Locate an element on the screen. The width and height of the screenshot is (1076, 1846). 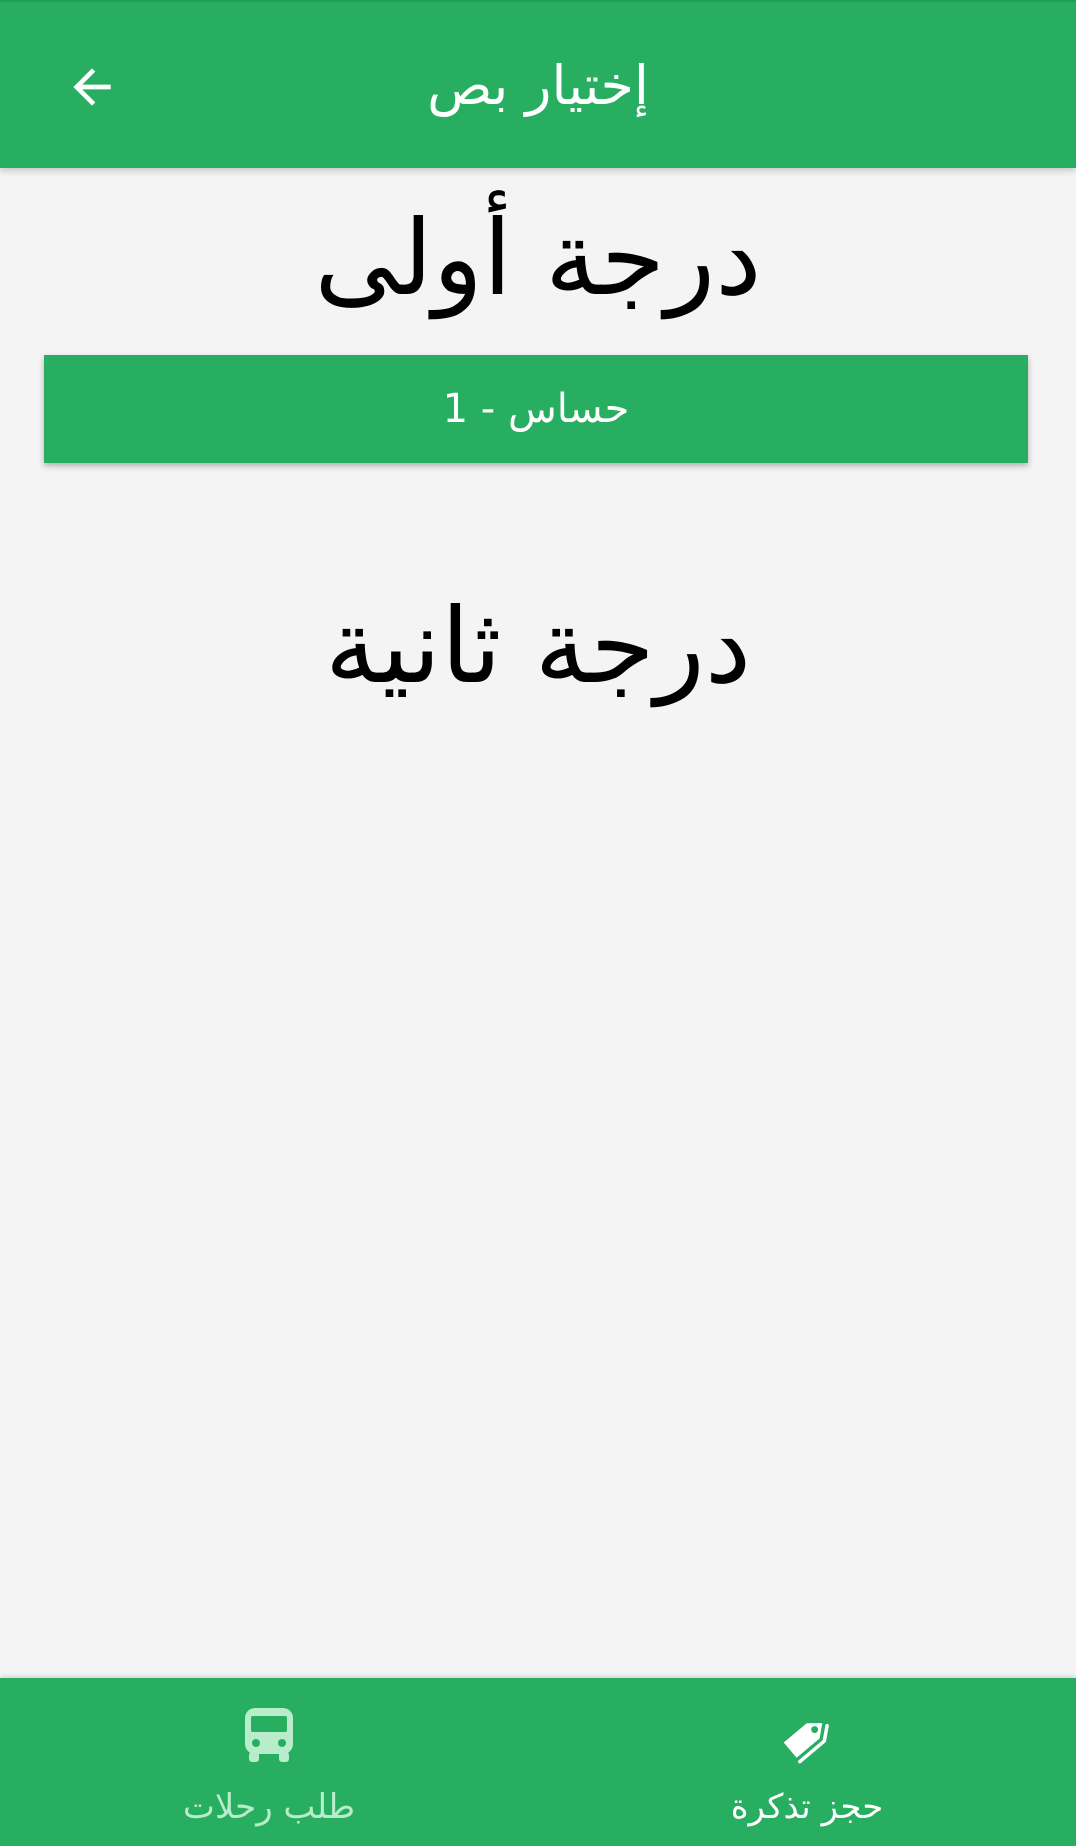
tags-icon is located at coordinates (807, 1736).